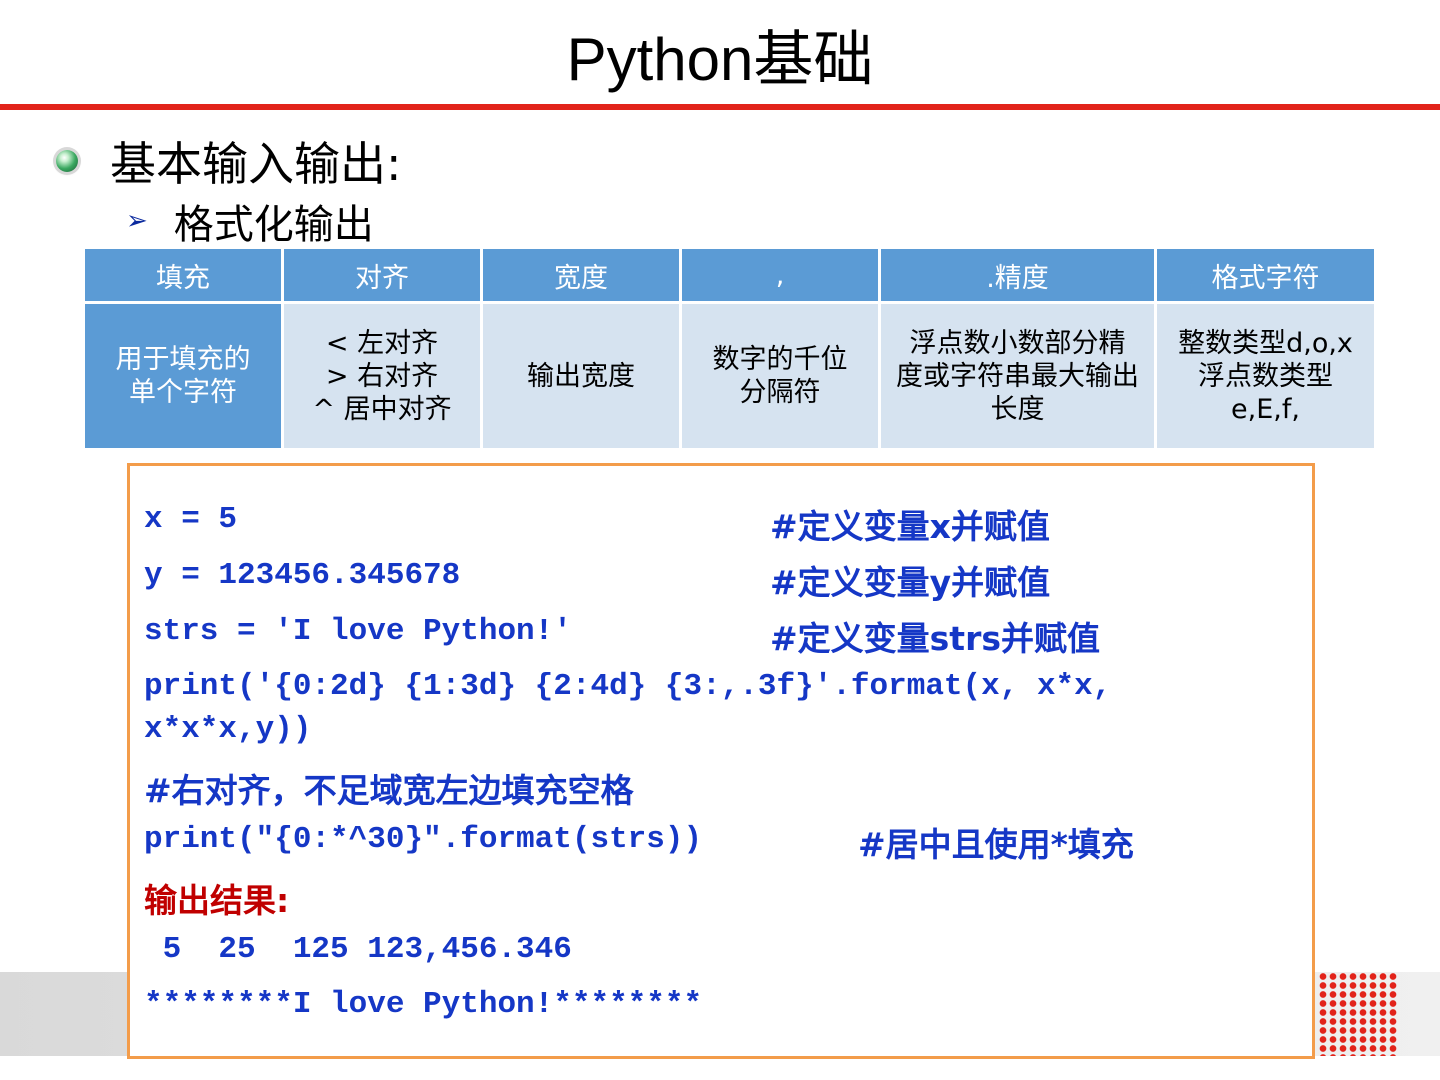 The height and width of the screenshot is (1080, 1440). Describe the element at coordinates (67, 161) in the screenshot. I see `bullet-dot-icon` at that location.